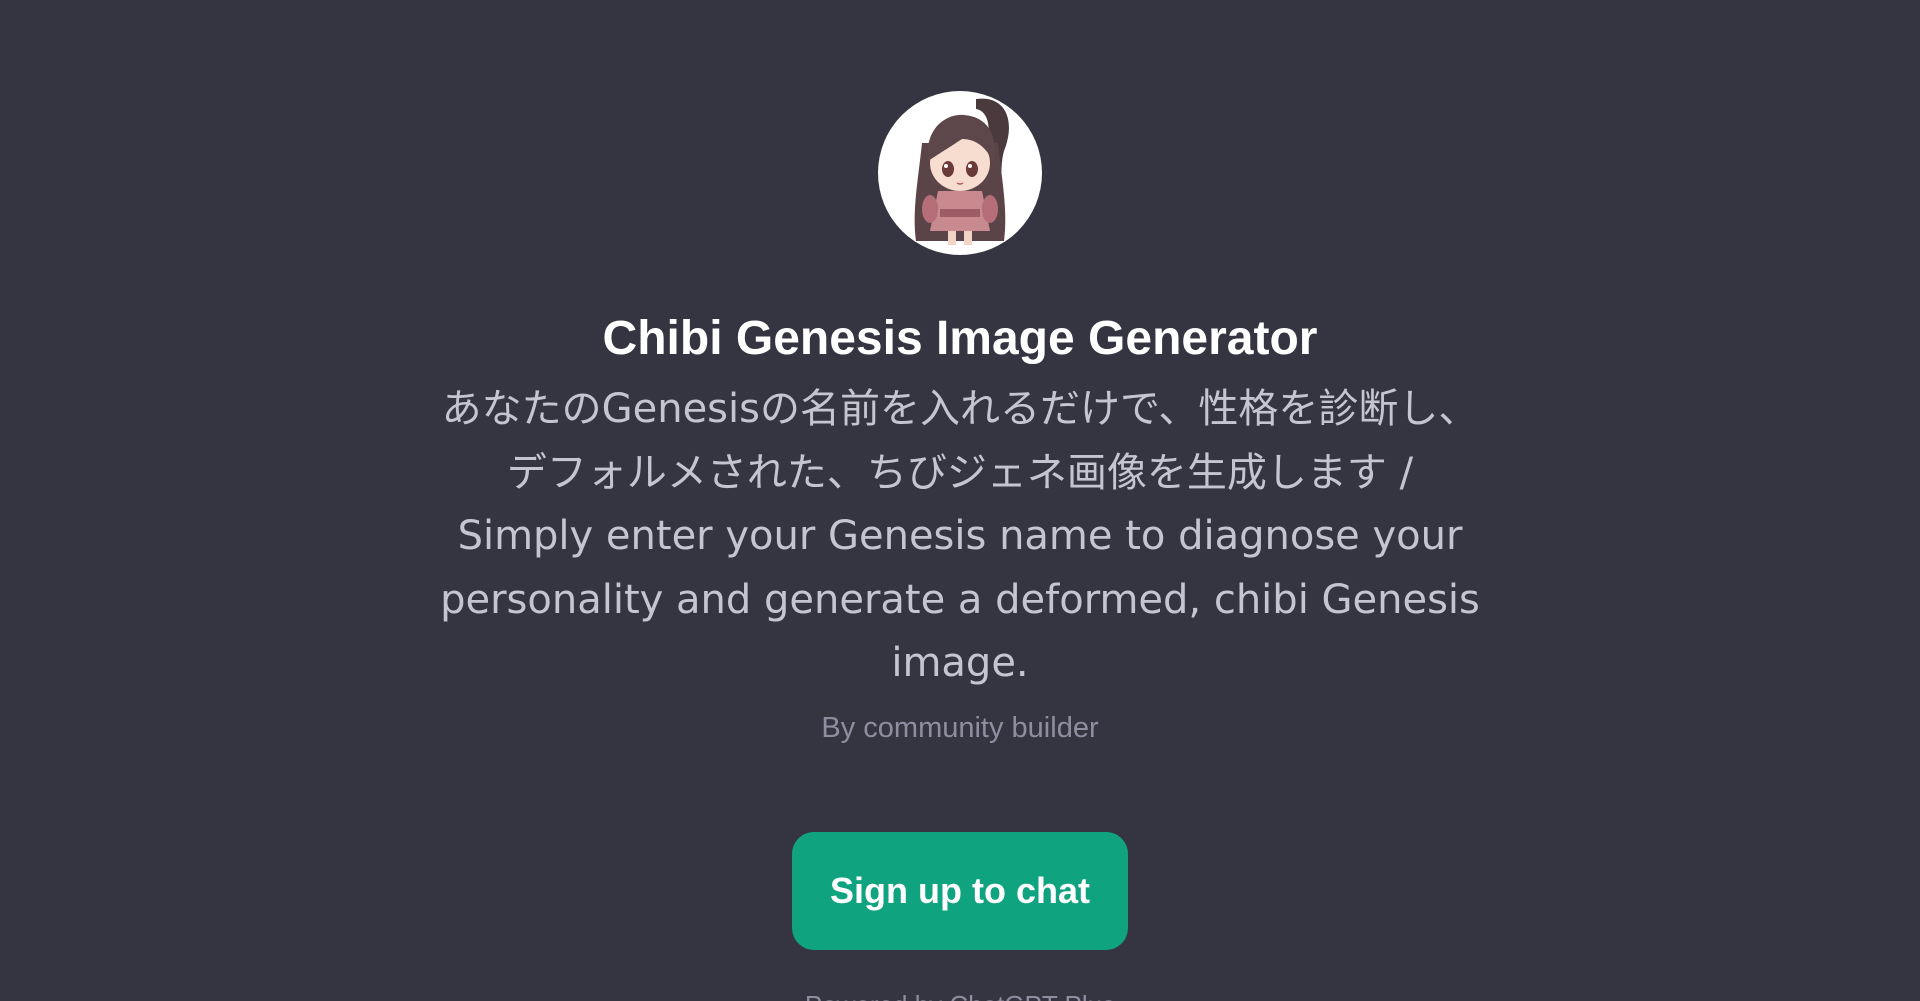 The image size is (1920, 1001). Describe the element at coordinates (960, 995) in the screenshot. I see `powered-by-footer: Powered by ChatGPT Plus` at that location.